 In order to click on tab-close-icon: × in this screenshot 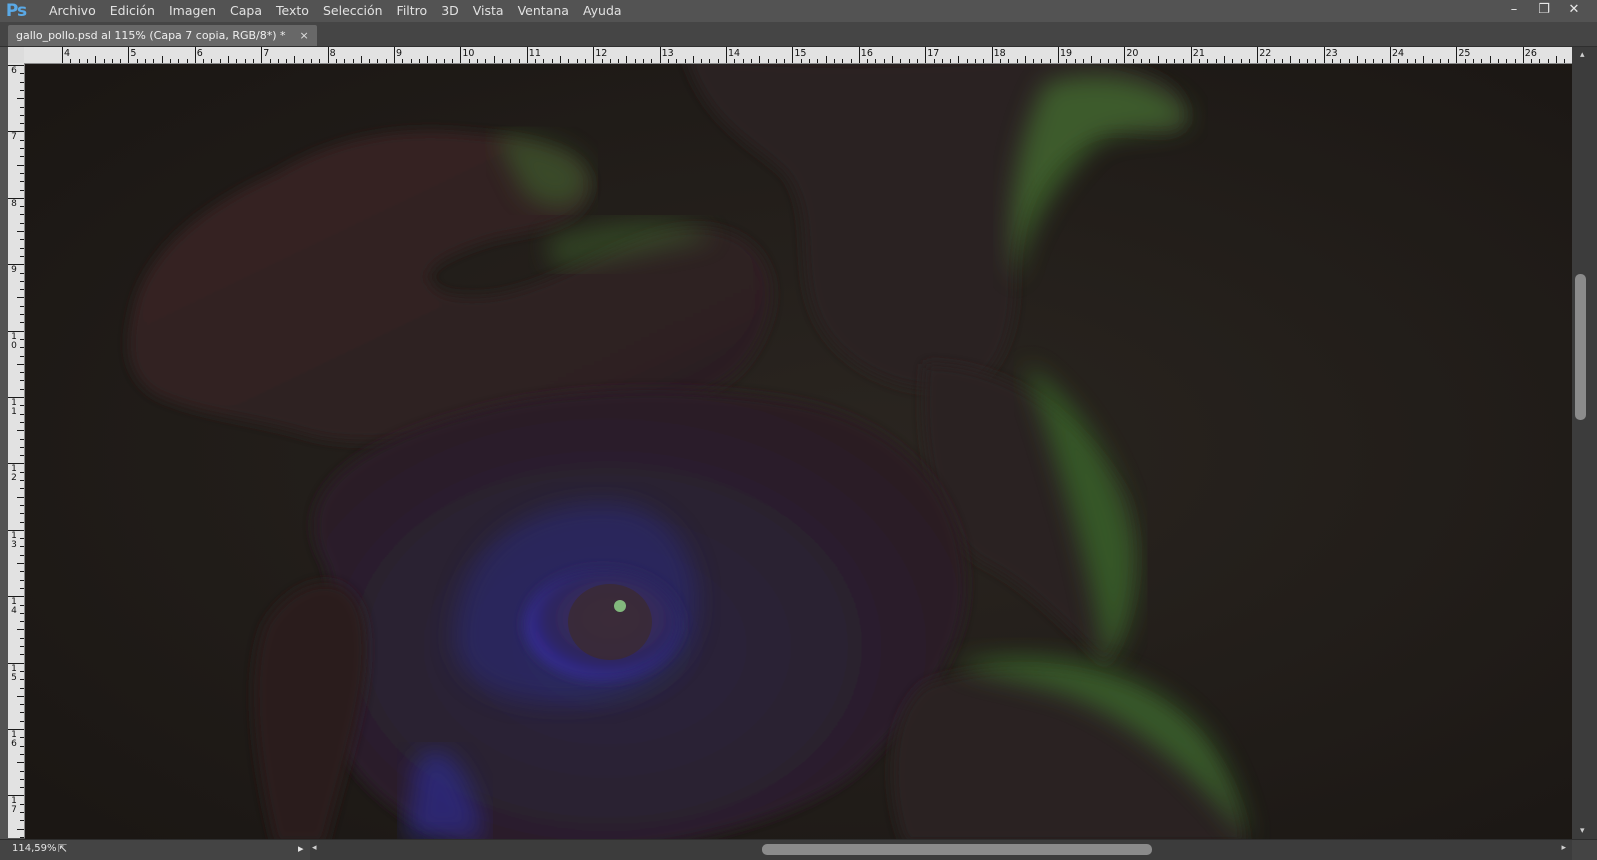, I will do `click(304, 35)`.